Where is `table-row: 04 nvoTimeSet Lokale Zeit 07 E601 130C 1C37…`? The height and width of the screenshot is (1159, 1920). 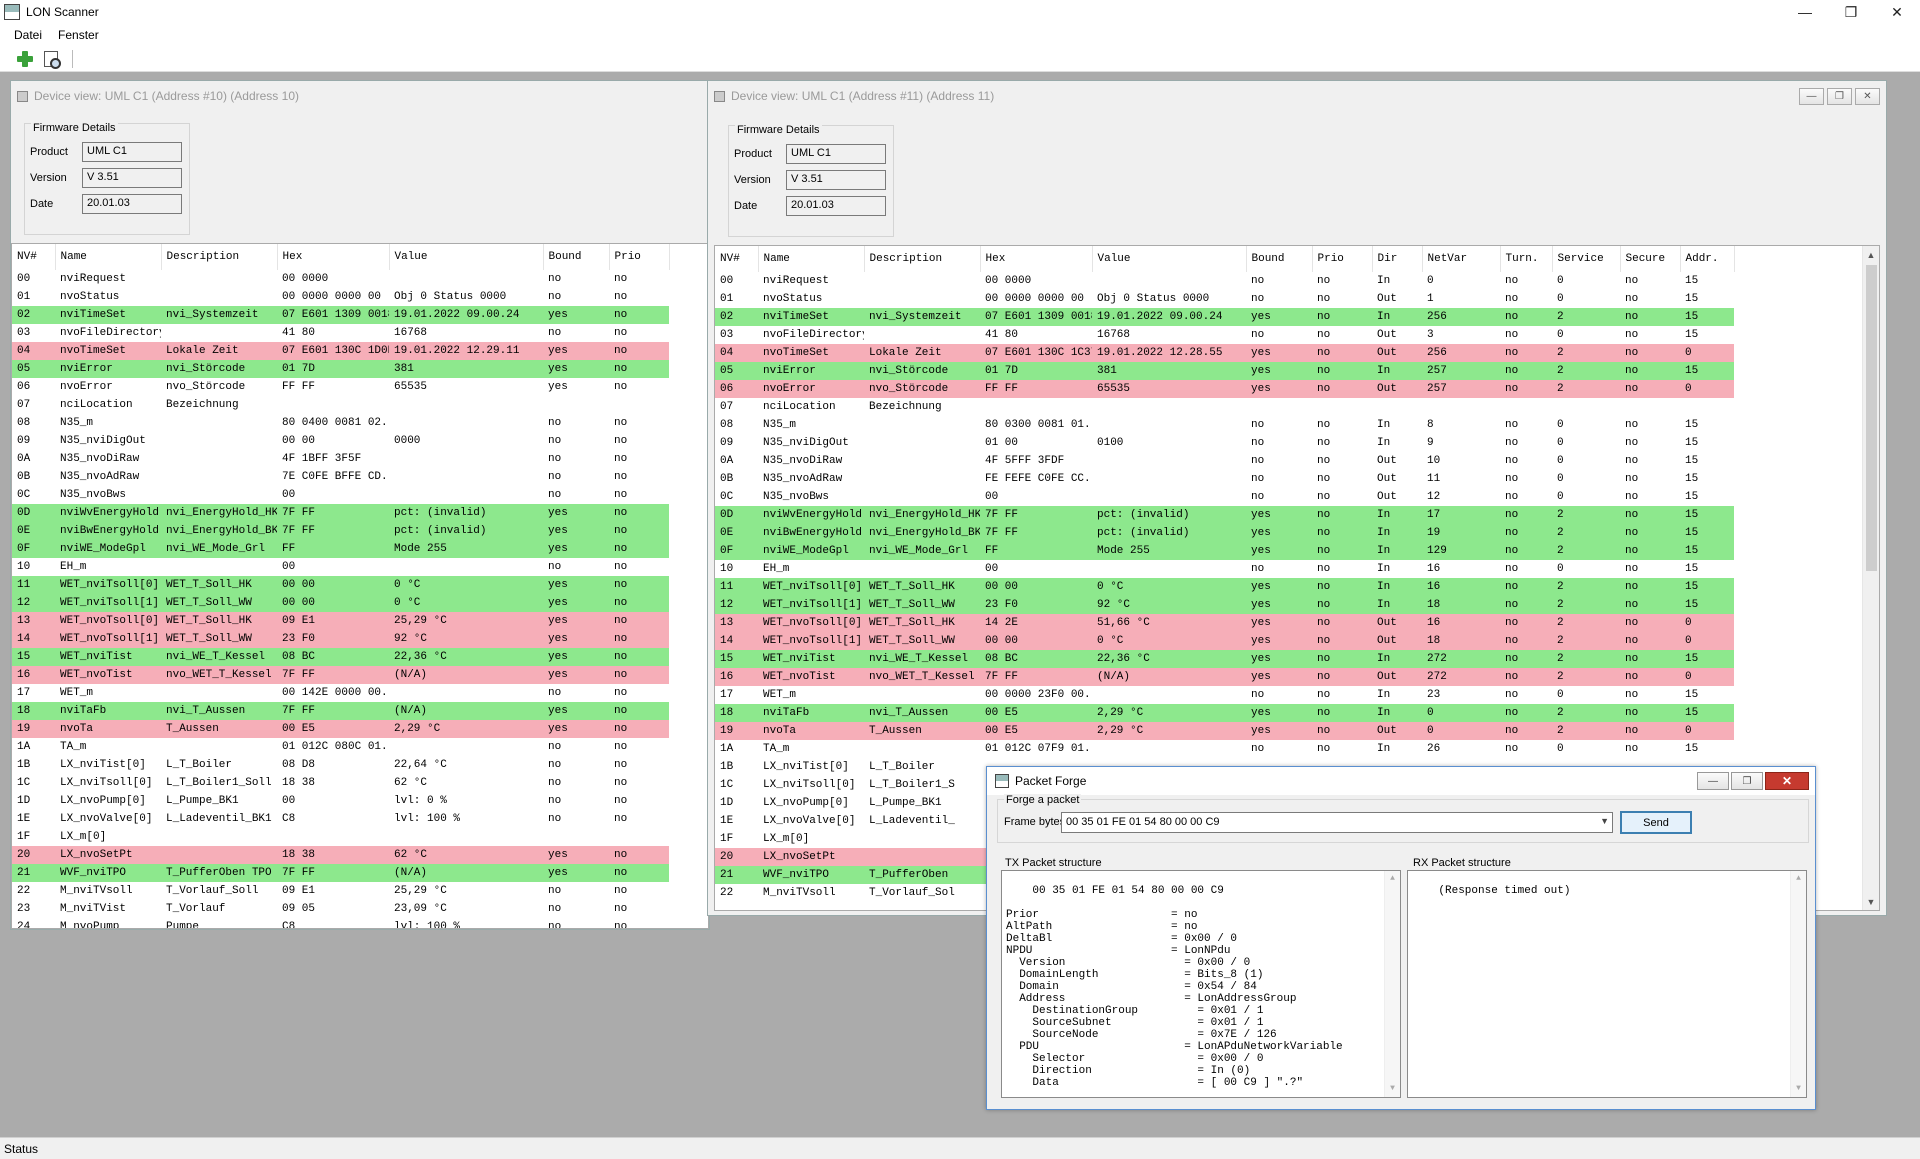 table-row: 04 nvoTimeSet Lokale Zeit 07 E601 130C 1C37… is located at coordinates (1224, 353).